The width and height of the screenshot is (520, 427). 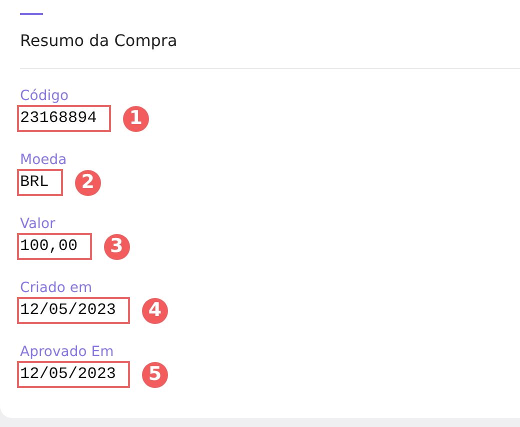 What do you see at coordinates (54, 246) in the screenshot?
I see `field-value: 100,00` at bounding box center [54, 246].